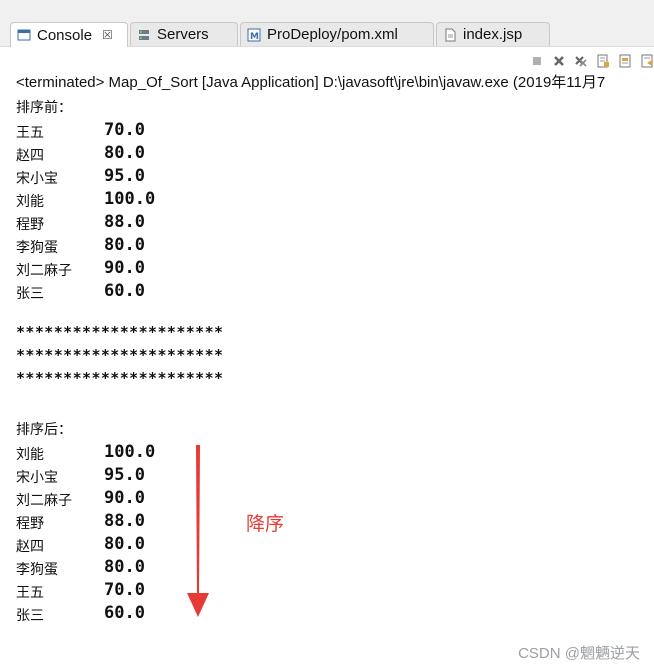  Describe the element at coordinates (592, 60) in the screenshot. I see `console-toolbar` at that location.